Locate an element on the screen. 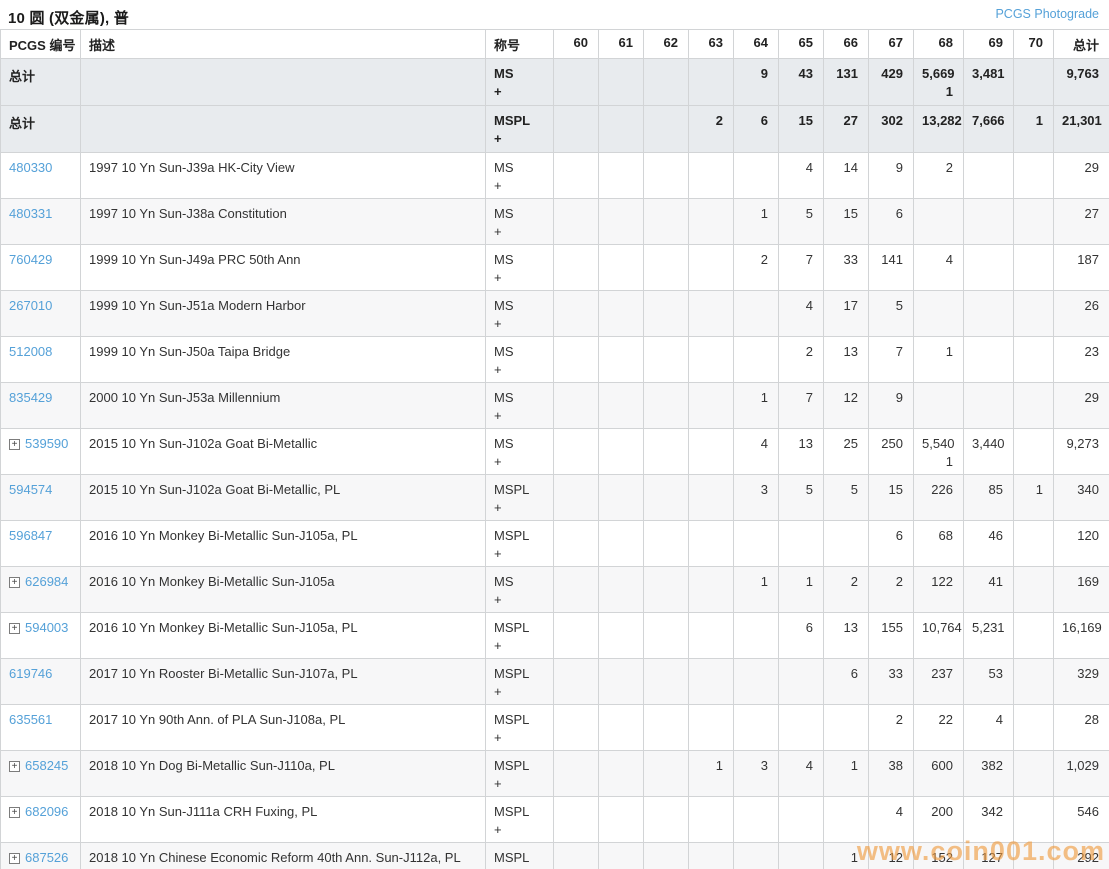 The height and width of the screenshot is (869, 1109). grade-value: 15 is located at coordinates (805, 120).